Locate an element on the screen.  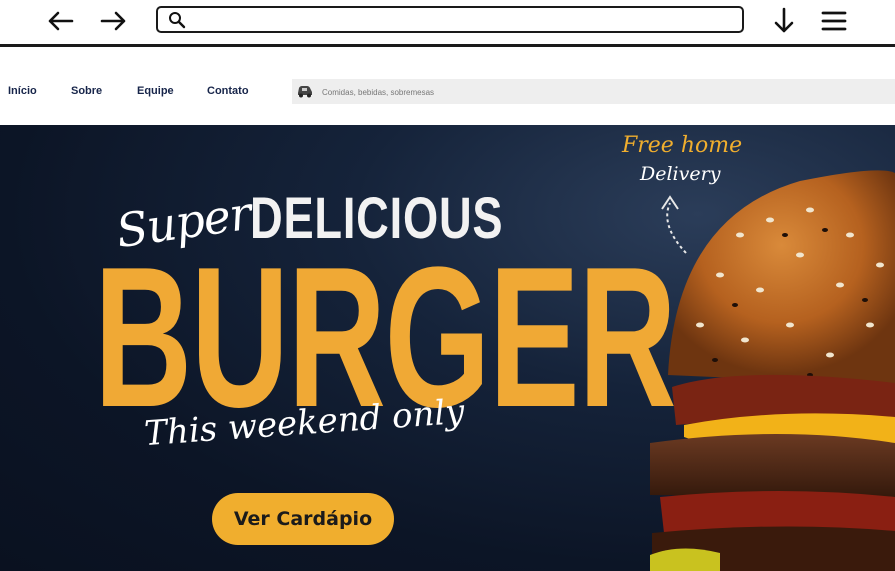
site-header: Início Sobre Equipe Contato is located at coordinates (447, 86).